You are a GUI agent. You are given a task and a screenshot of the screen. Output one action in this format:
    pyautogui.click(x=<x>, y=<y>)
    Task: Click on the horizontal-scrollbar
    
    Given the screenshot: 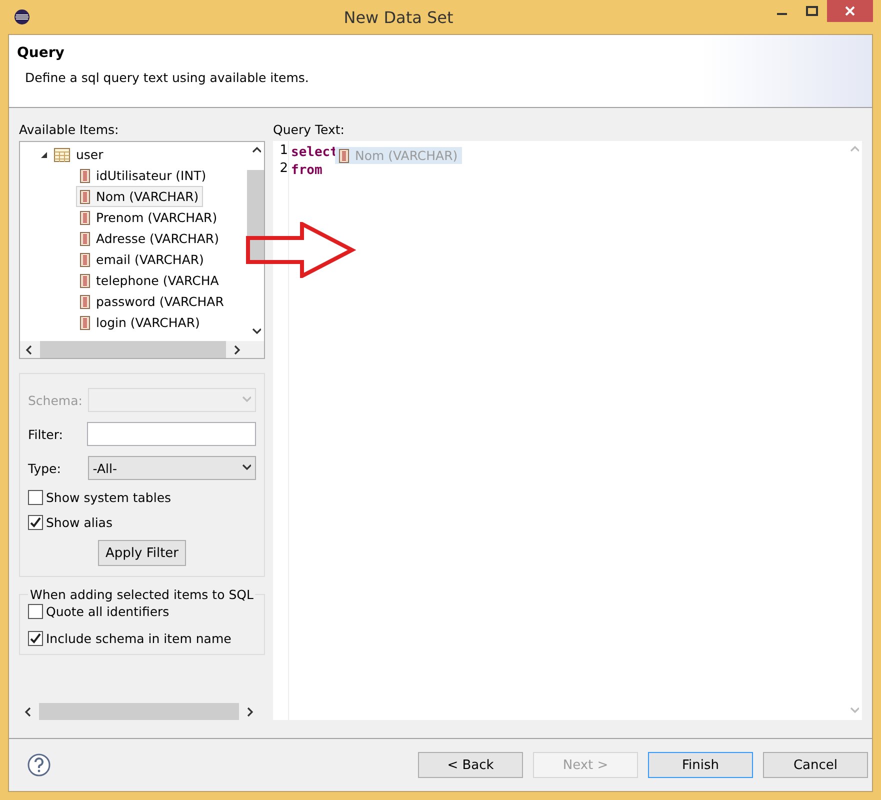 What is the action you would take?
    pyautogui.click(x=142, y=349)
    